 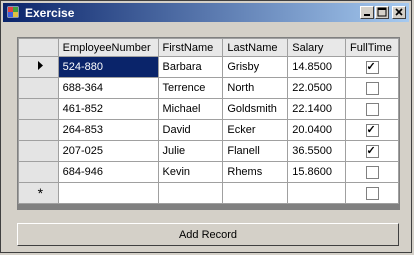 I want to click on cell-lastname: North, so click(x=255, y=88).